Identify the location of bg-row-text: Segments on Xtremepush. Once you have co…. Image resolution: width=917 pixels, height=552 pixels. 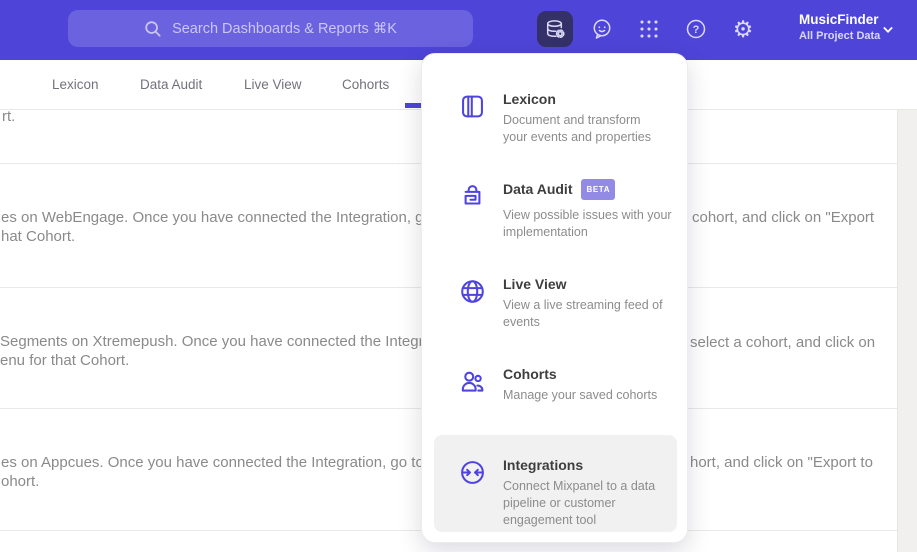
(230, 341).